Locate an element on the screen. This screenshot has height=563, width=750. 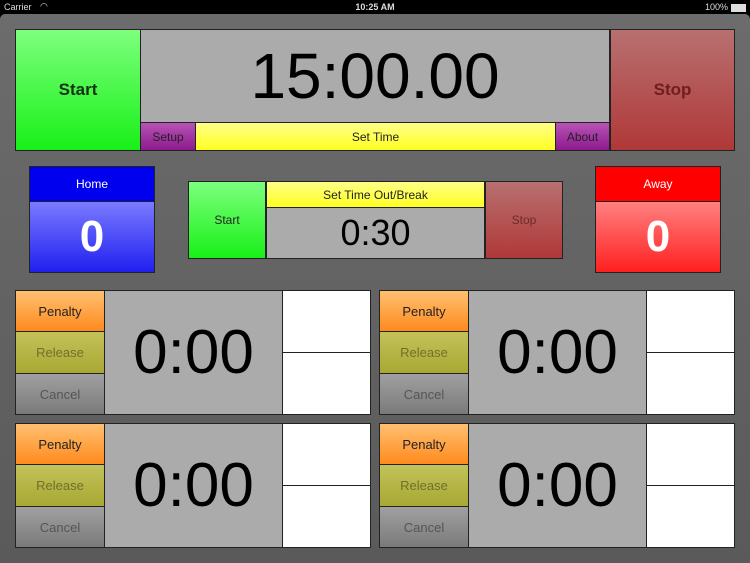
main-clock-time: 15:00.00 is located at coordinates (375, 76).